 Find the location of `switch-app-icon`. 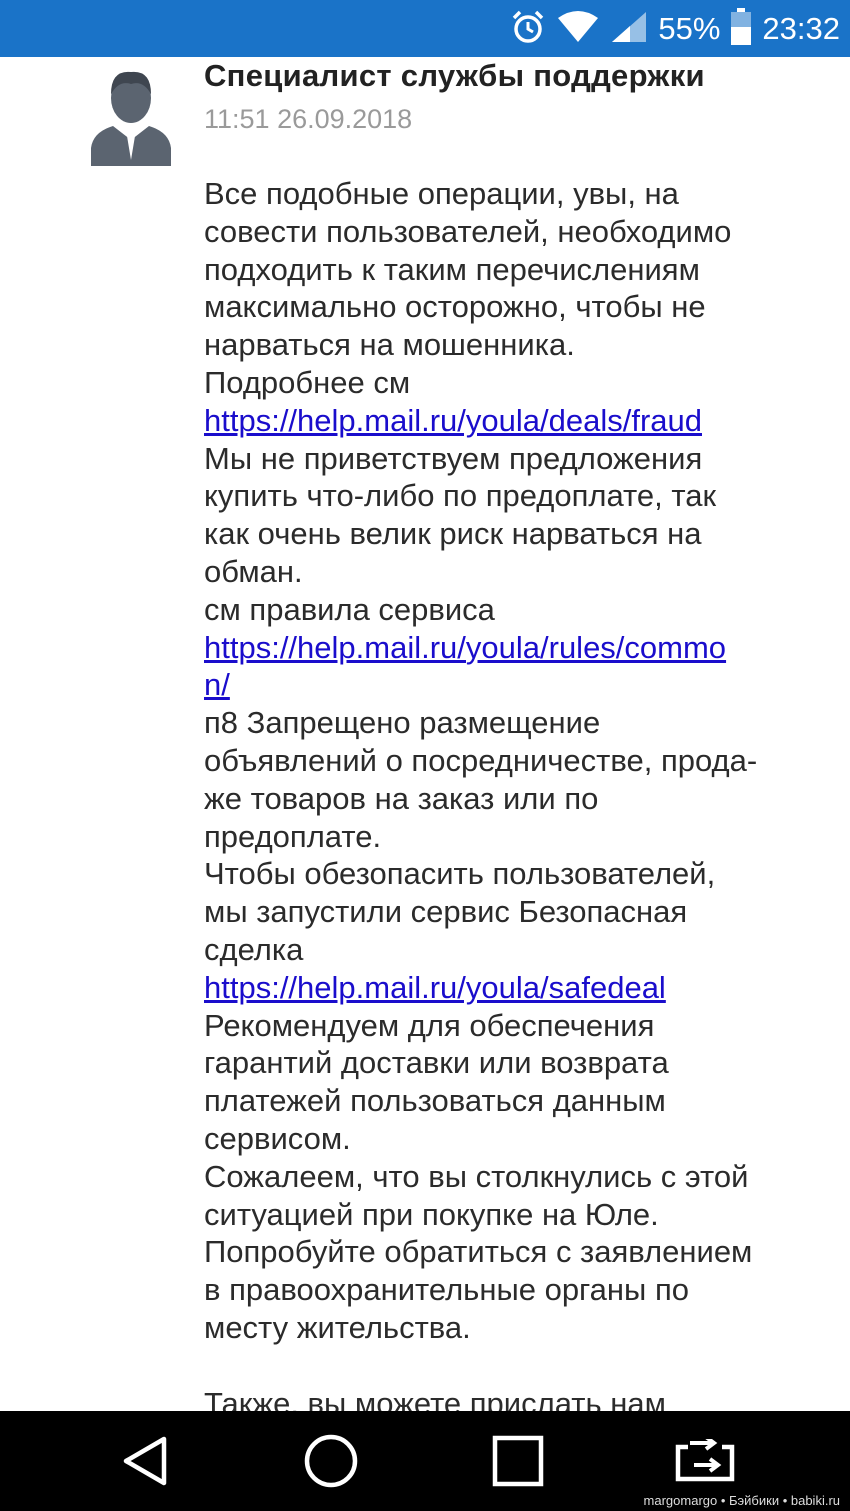

switch-app-icon is located at coordinates (705, 1460).